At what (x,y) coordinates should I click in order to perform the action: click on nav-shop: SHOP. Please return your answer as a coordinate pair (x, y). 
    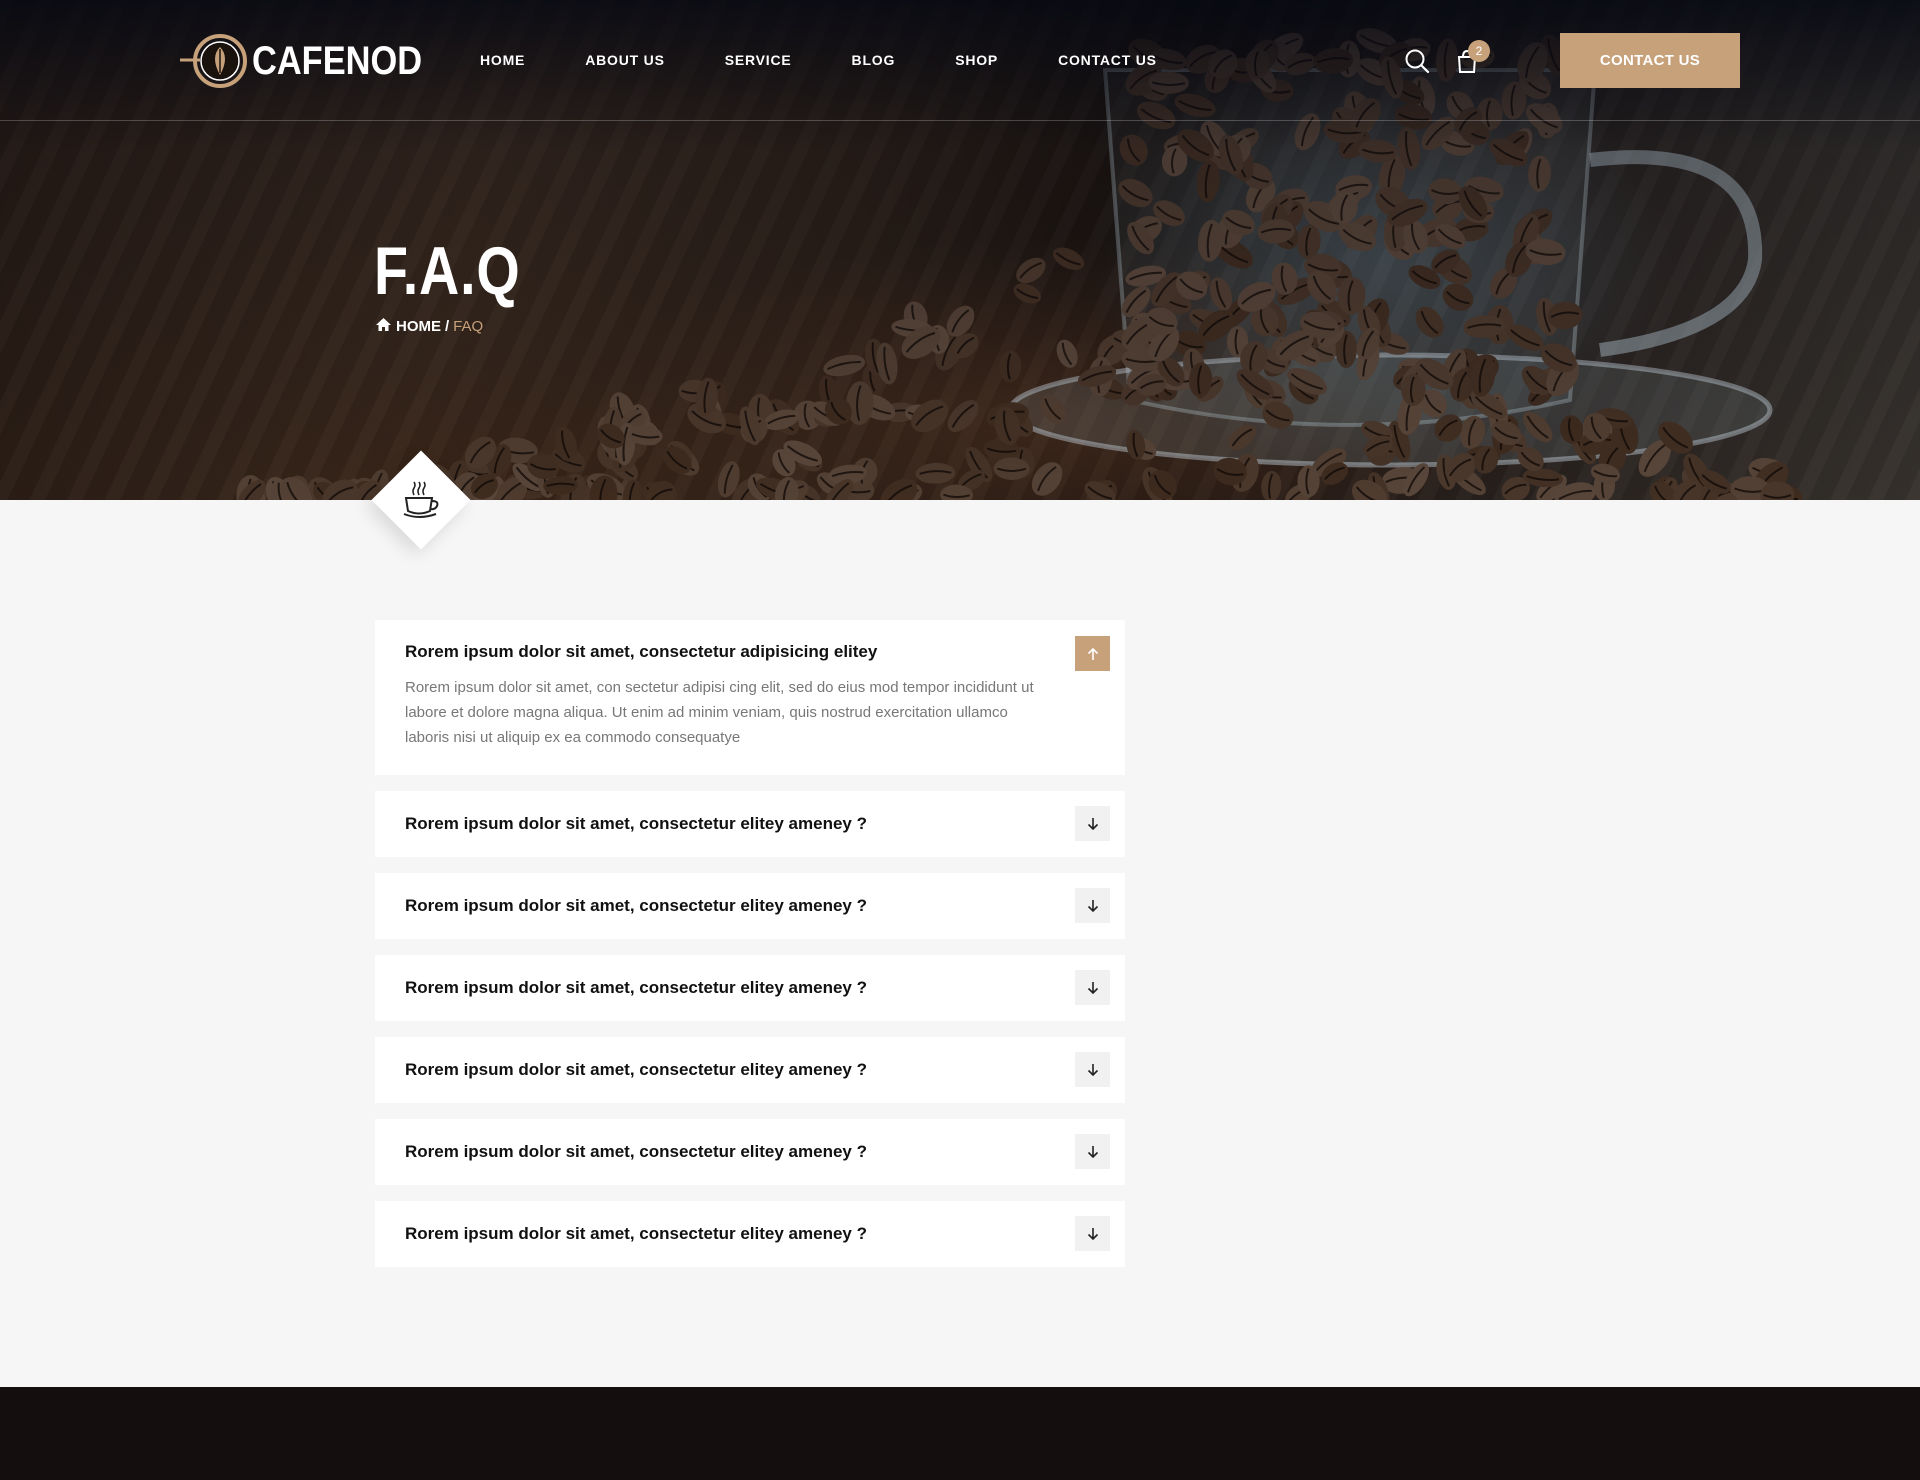
    Looking at the image, I should click on (976, 60).